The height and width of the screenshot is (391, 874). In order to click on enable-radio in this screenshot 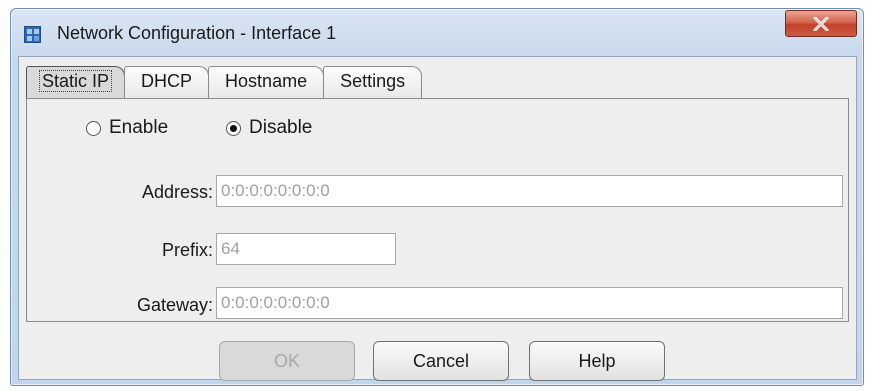, I will do `click(93, 128)`.